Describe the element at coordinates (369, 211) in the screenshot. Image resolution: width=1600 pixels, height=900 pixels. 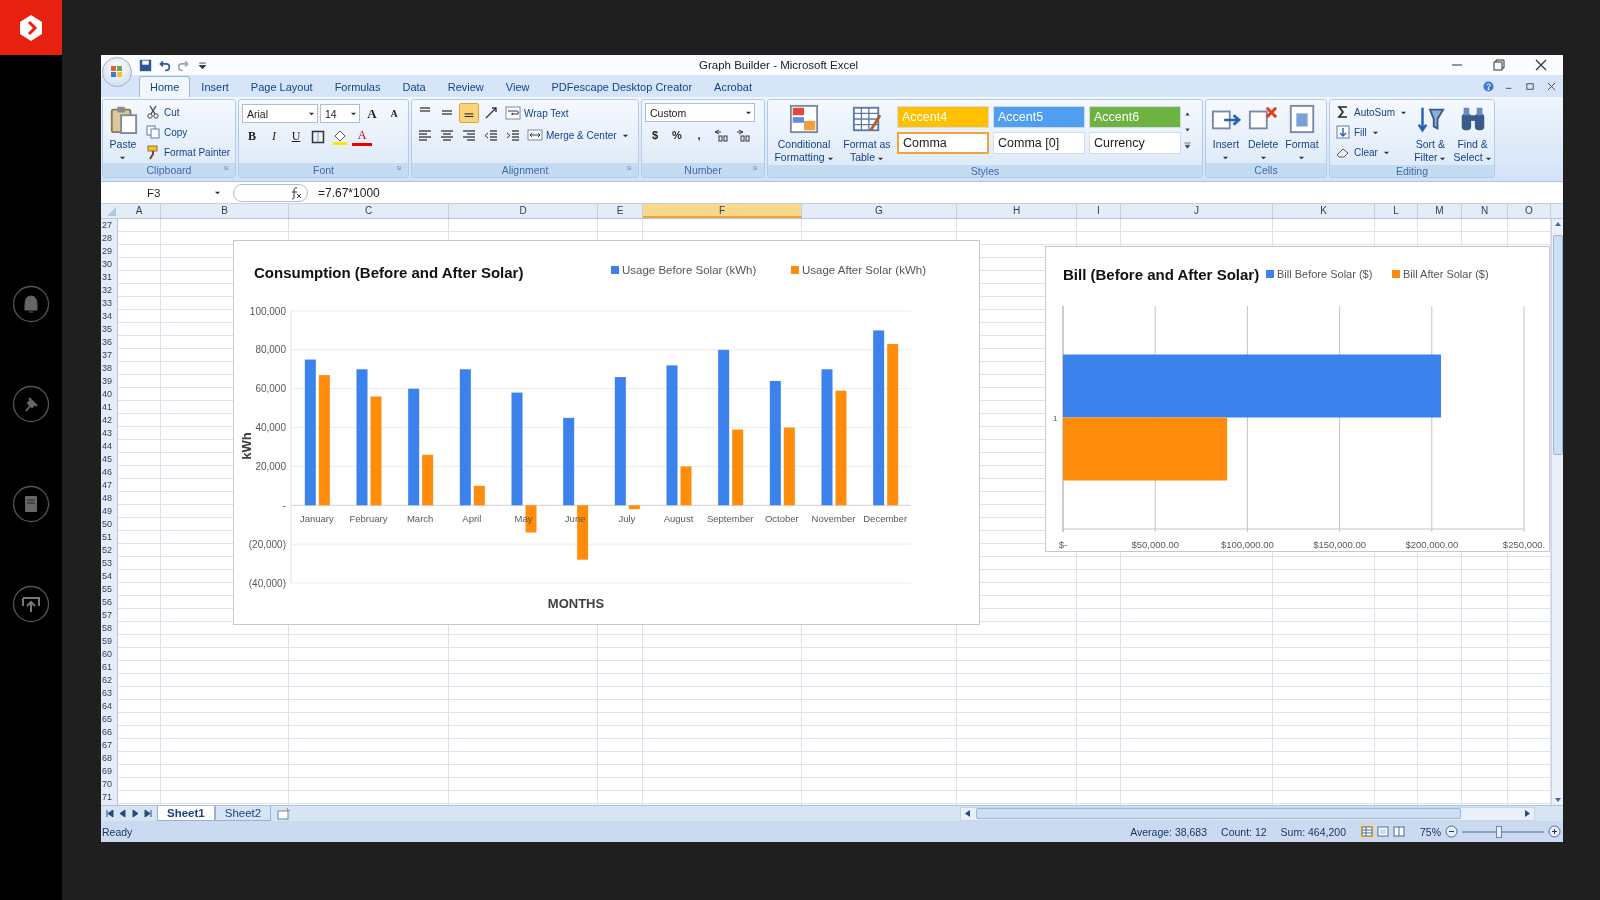
I see `column-header: C` at that location.